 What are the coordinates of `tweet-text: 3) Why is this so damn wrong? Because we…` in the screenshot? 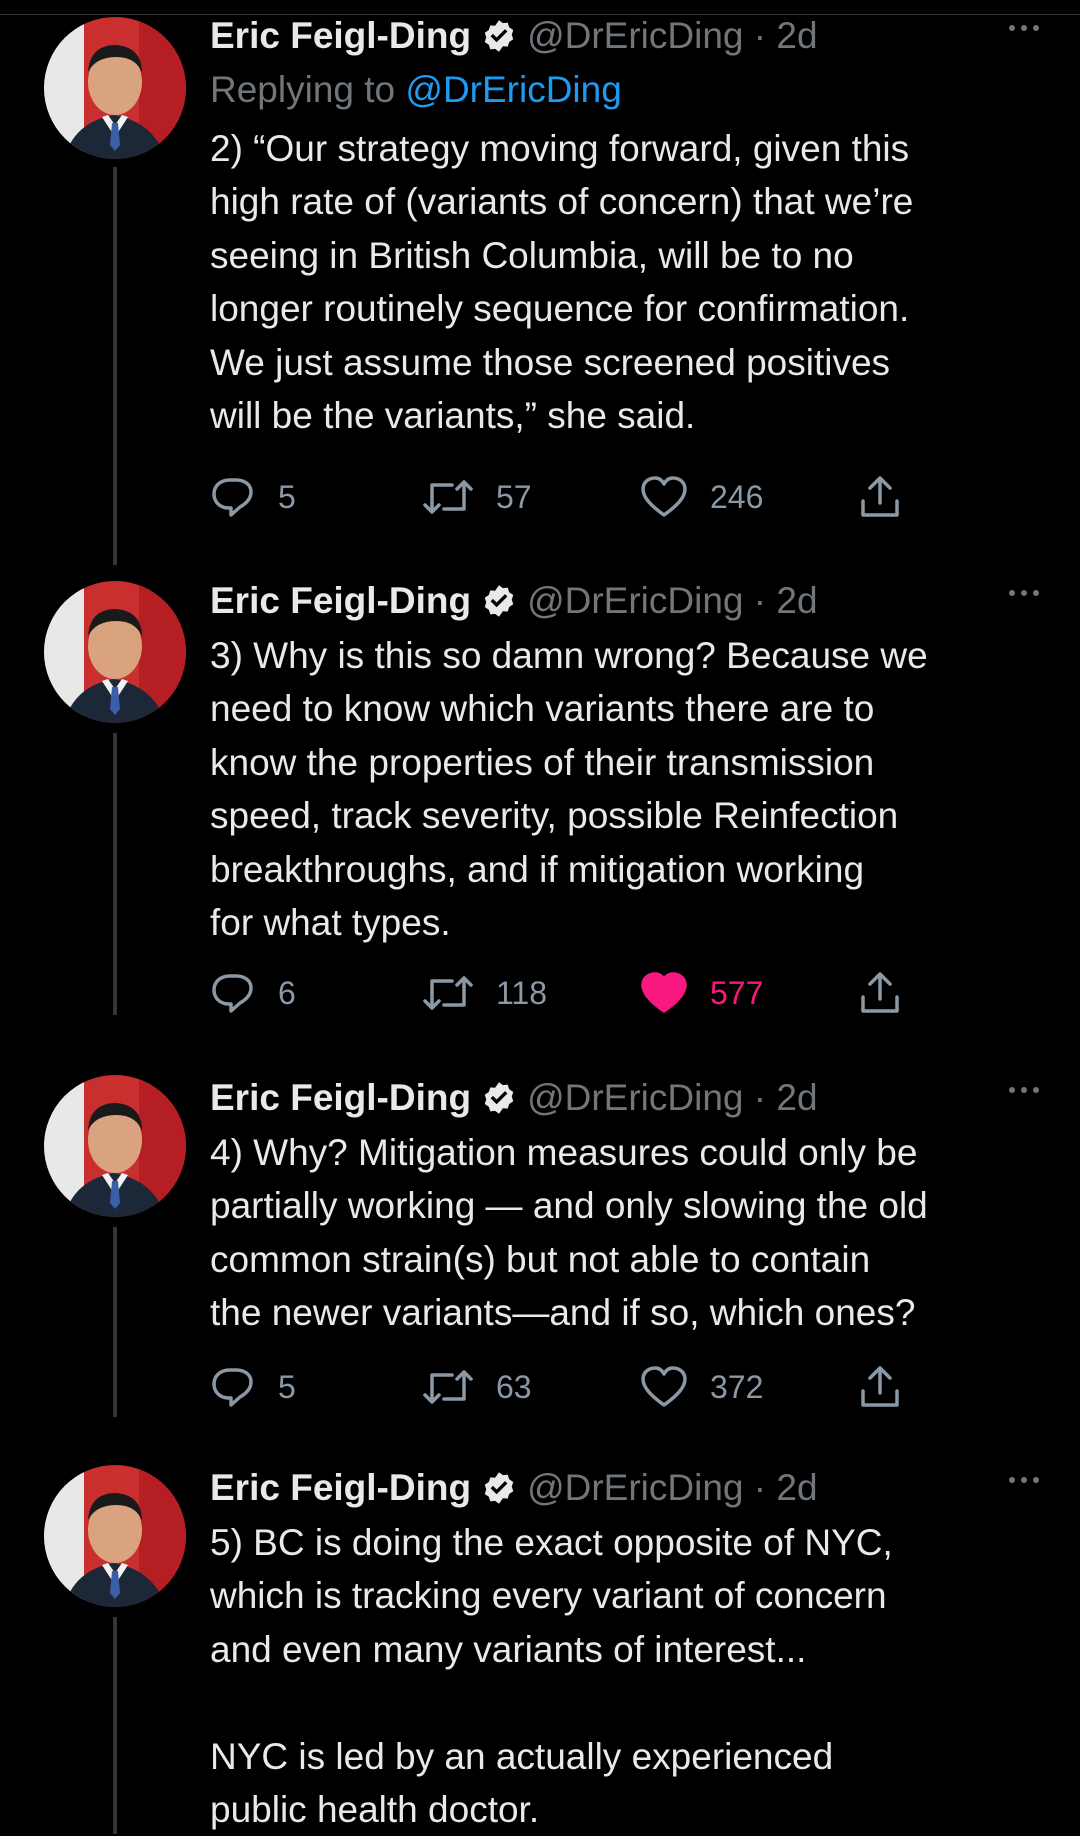 It's located at (569, 789).